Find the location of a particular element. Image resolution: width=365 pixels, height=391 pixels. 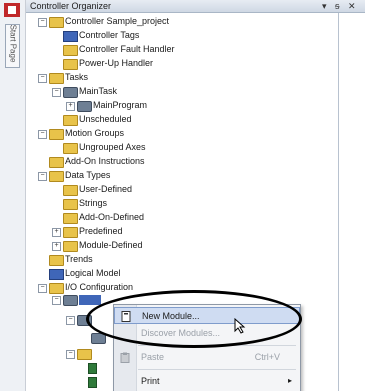

dropdown-icon: ▾ is located at coordinates (324, 6).